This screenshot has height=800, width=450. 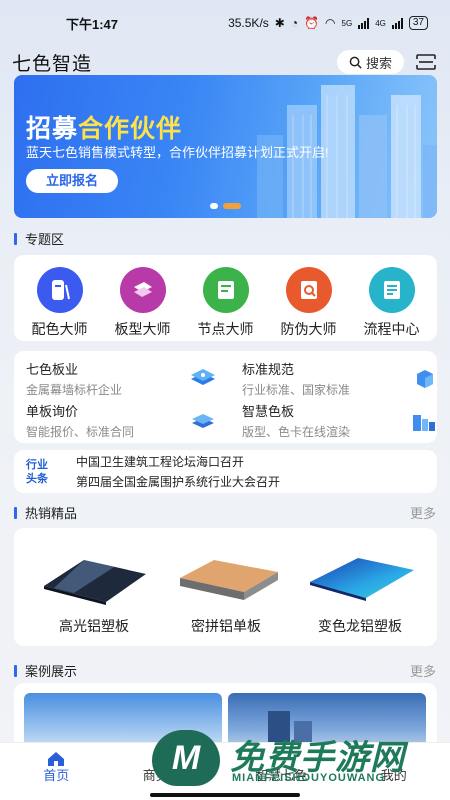 I want to click on zone-item-flow-center: 流程中心, so click(x=392, y=304).